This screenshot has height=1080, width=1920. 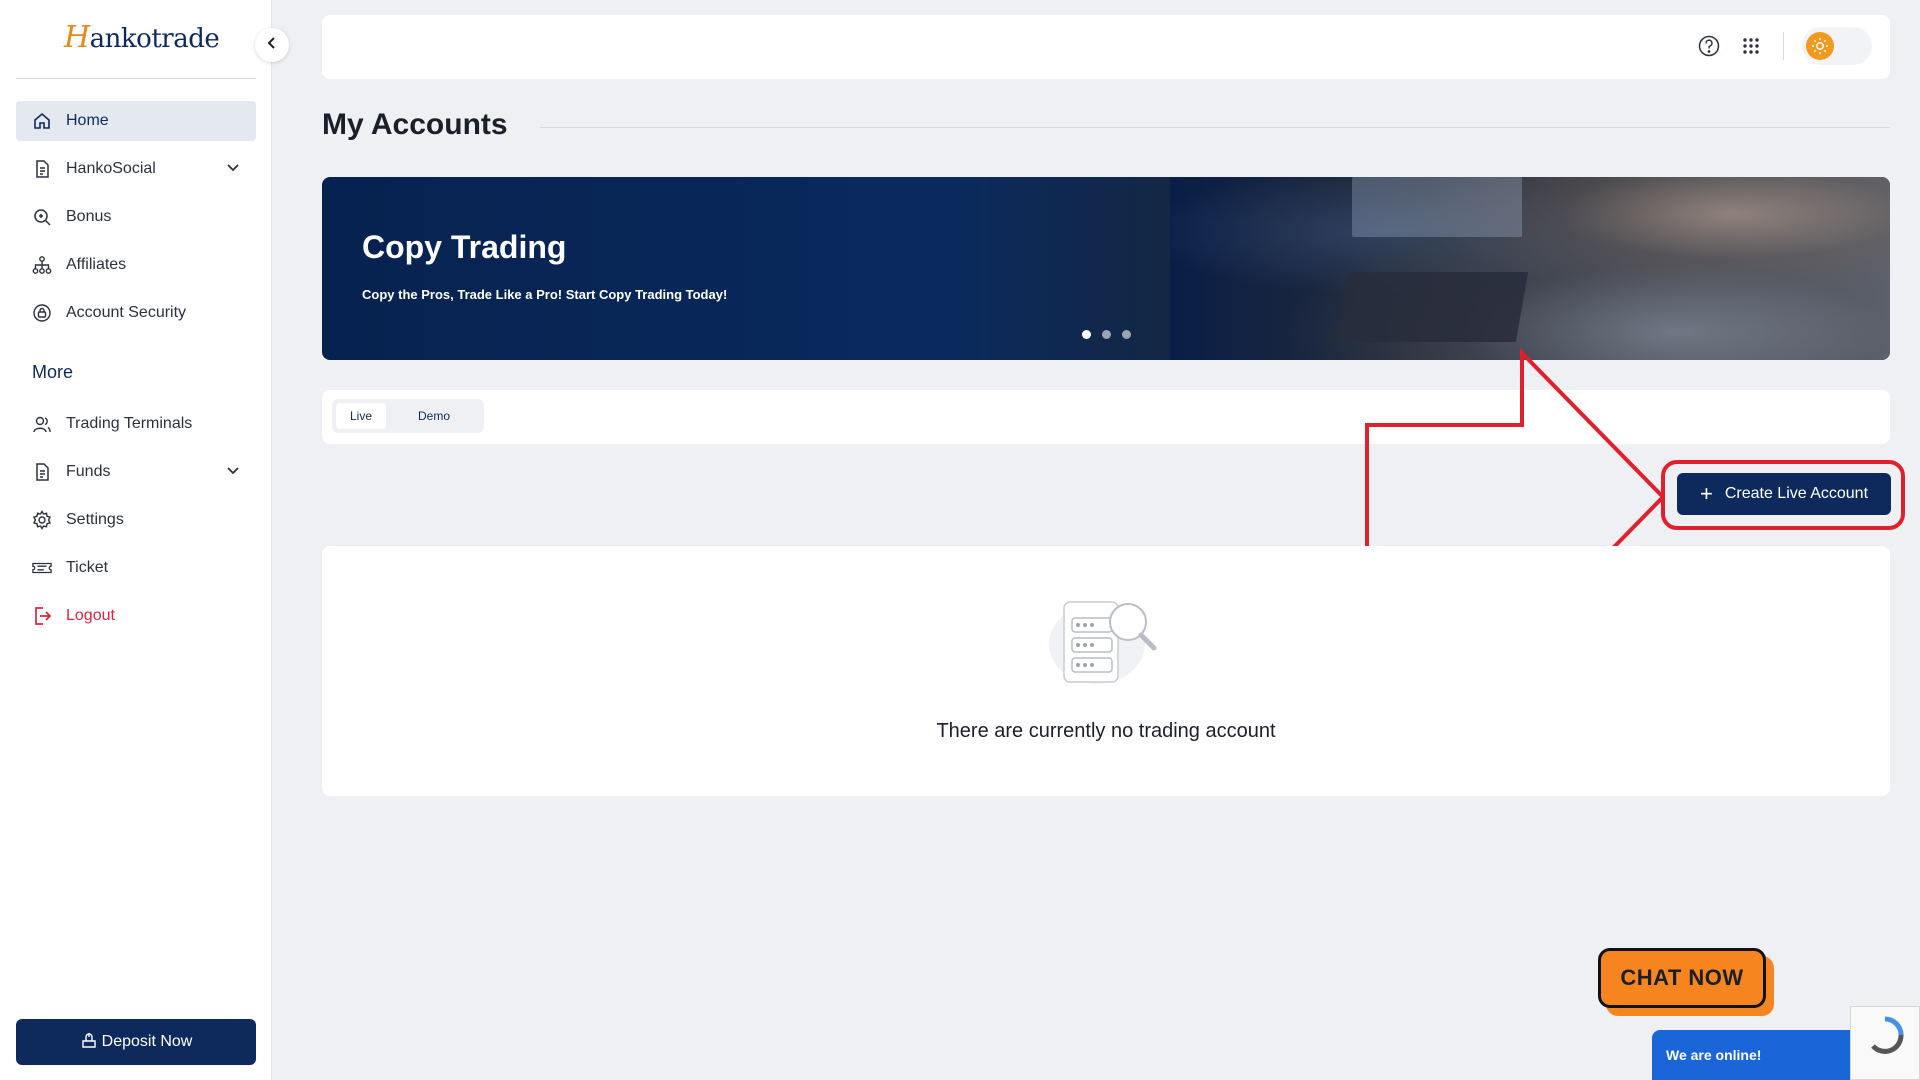 What do you see at coordinates (87, 120) in the screenshot?
I see `sidebar-item-label: Home` at bounding box center [87, 120].